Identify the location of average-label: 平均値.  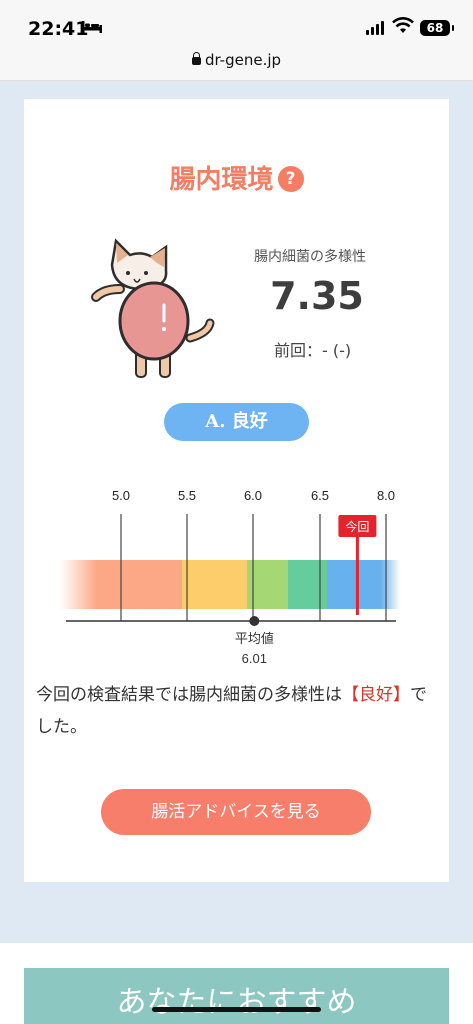
(254, 638).